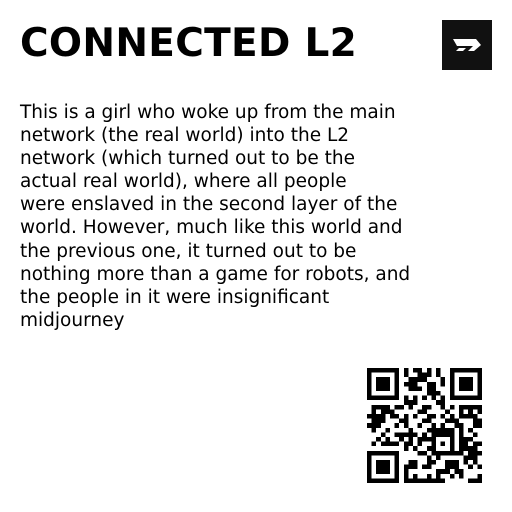  Describe the element at coordinates (188, 251) in the screenshot. I see `description-line: the previous one, it turned out to be` at that location.